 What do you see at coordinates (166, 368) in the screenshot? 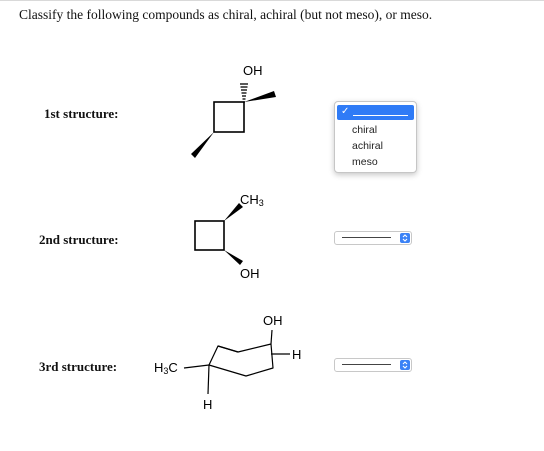
I see `structure-3-group-left: H3C` at bounding box center [166, 368].